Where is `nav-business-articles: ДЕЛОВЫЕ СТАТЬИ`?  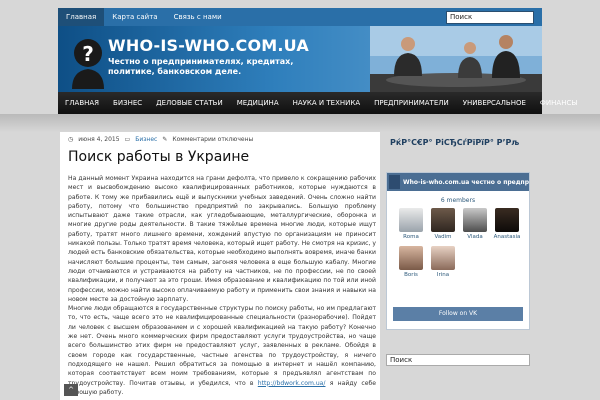
nav-business-articles: ДЕЛОВЫЕ СТАТЬИ is located at coordinates (189, 103).